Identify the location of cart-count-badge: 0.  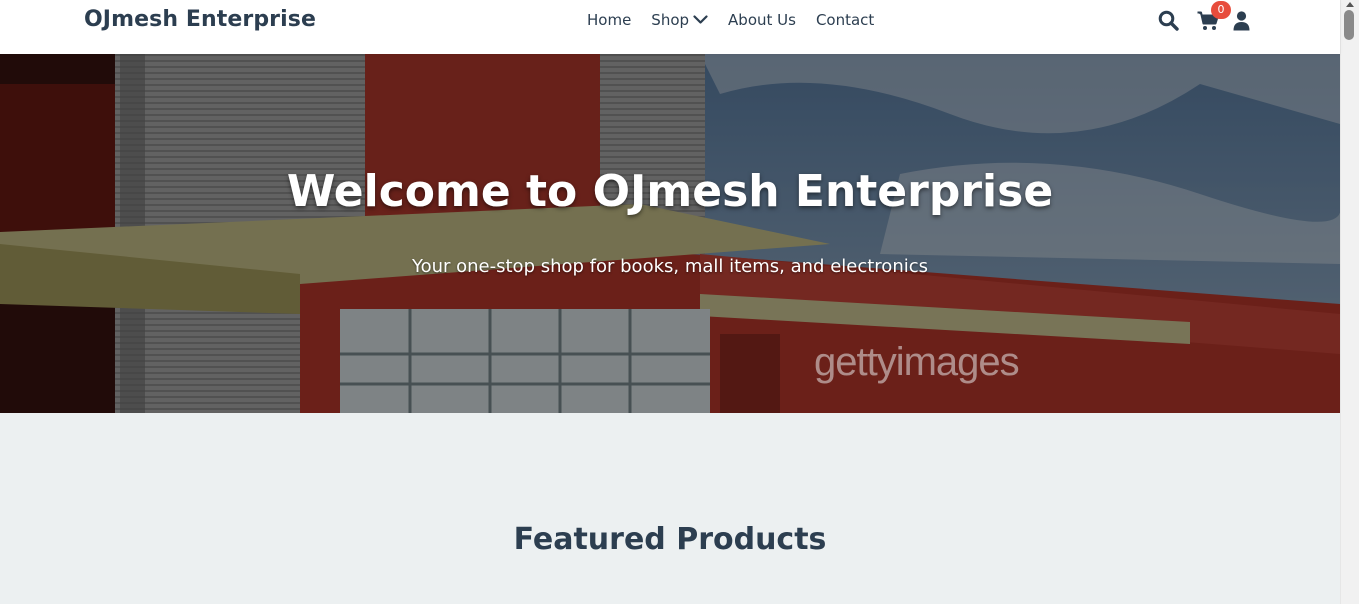
(1221, 9).